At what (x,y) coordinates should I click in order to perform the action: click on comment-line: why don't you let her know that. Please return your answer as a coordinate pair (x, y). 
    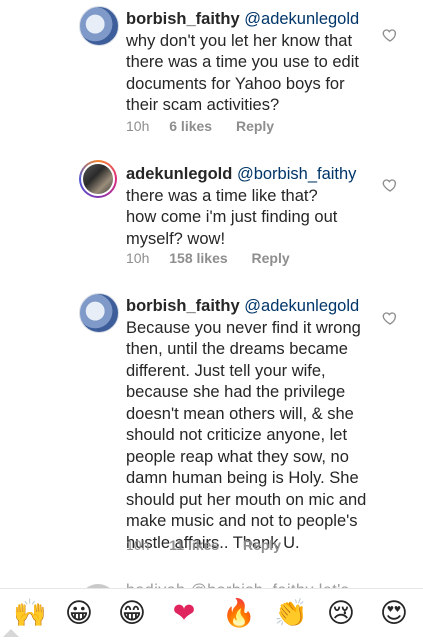
    Looking at the image, I should click on (239, 40).